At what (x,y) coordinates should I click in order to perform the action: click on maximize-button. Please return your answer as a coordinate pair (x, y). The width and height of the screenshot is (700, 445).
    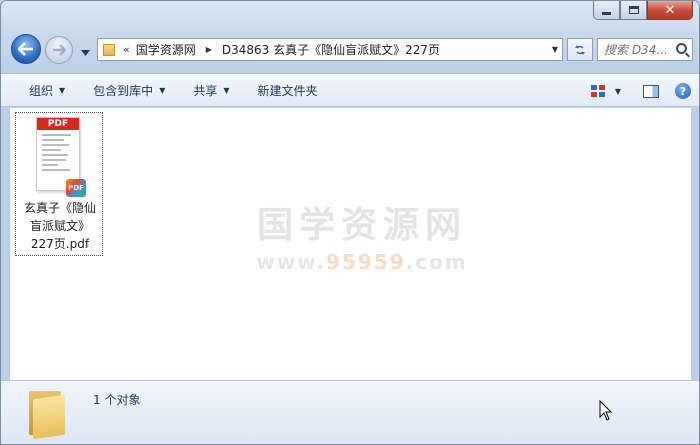
    Looking at the image, I should click on (633, 10).